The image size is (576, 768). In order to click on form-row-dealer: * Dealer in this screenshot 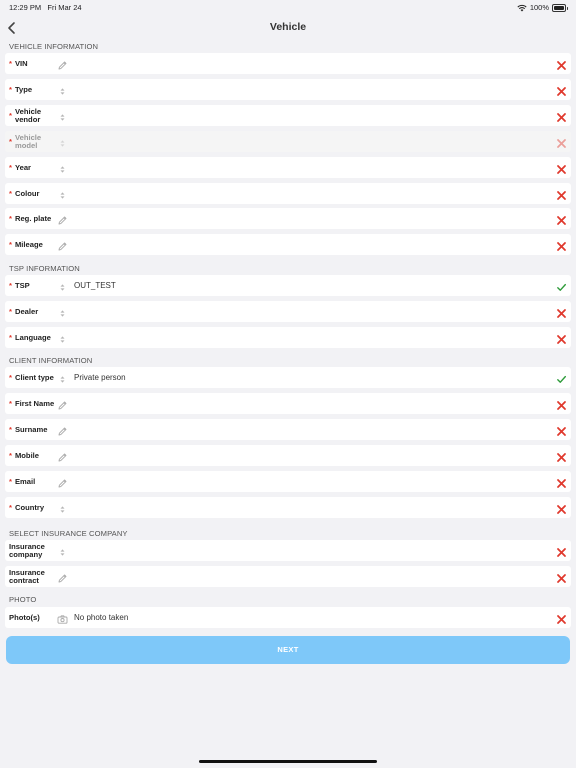, I will do `click(288, 311)`.